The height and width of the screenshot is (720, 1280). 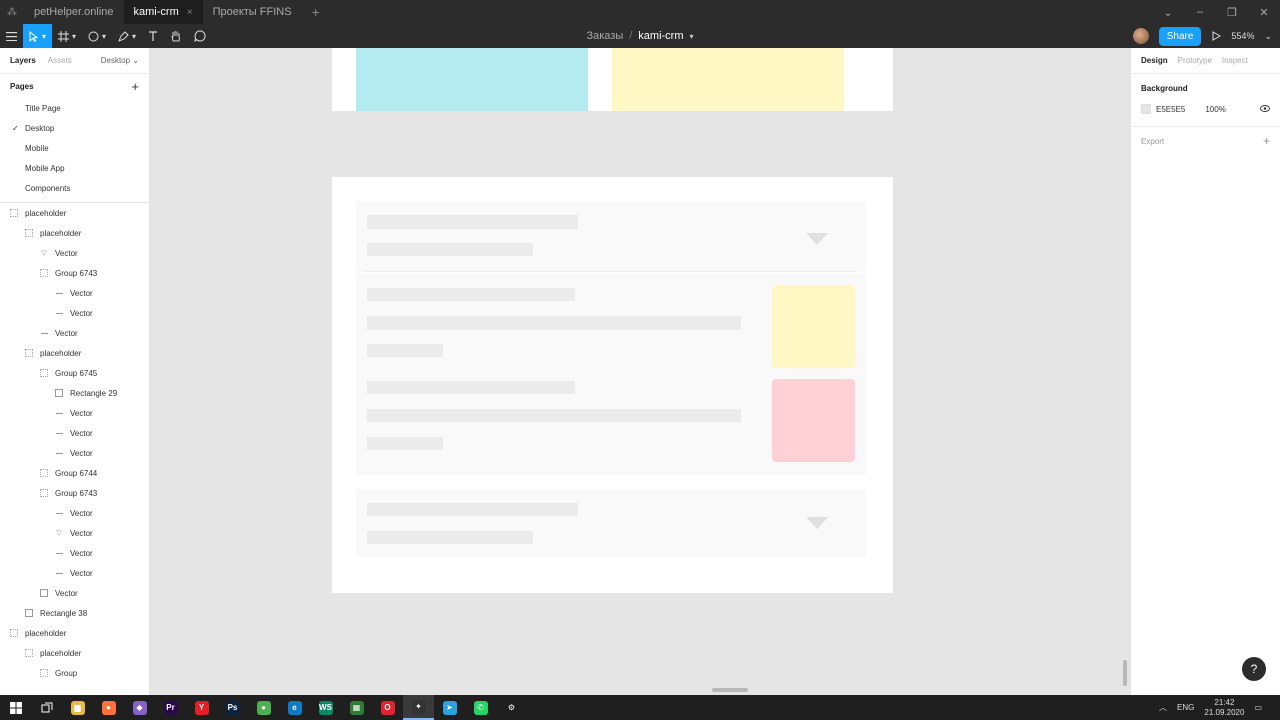 I want to click on play-icon, so click(x=1216, y=36).